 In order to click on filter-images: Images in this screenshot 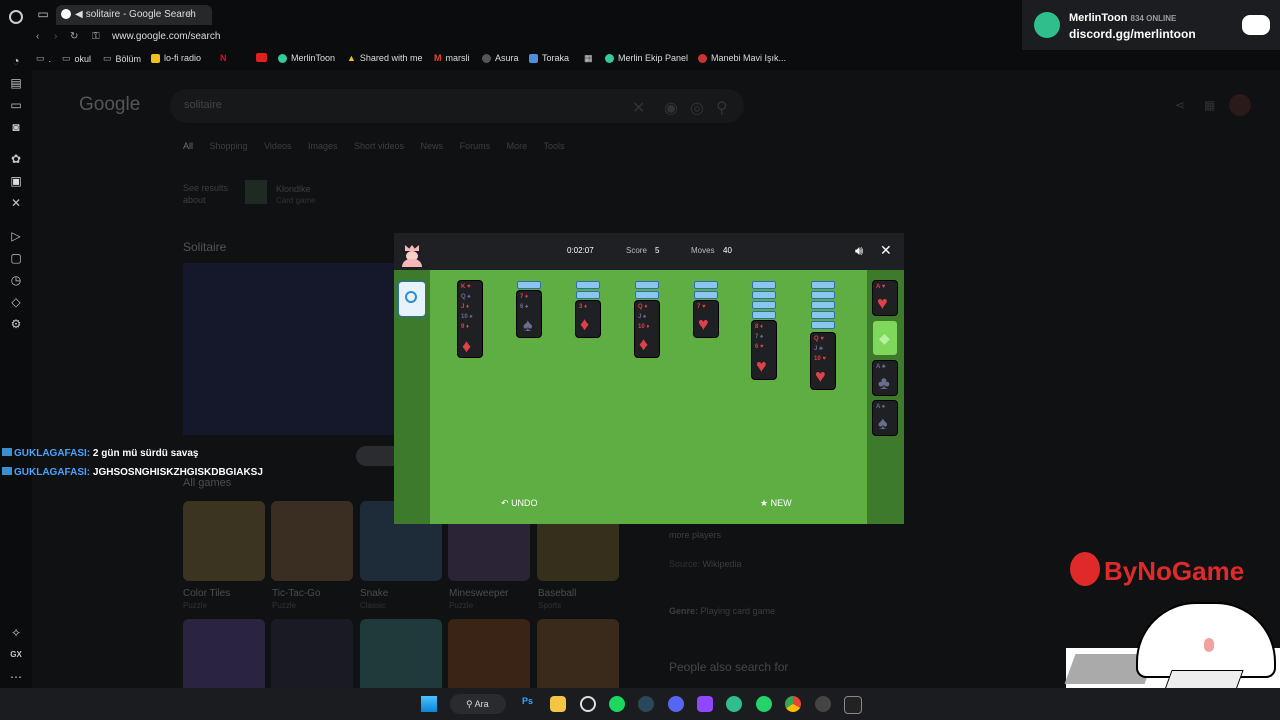, I will do `click(323, 146)`.